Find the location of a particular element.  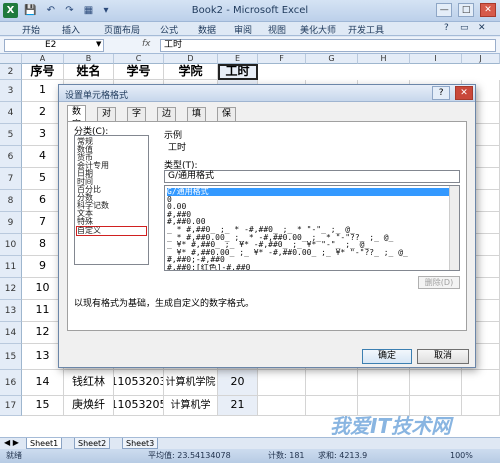

row-header: 12 is located at coordinates (11, 289).